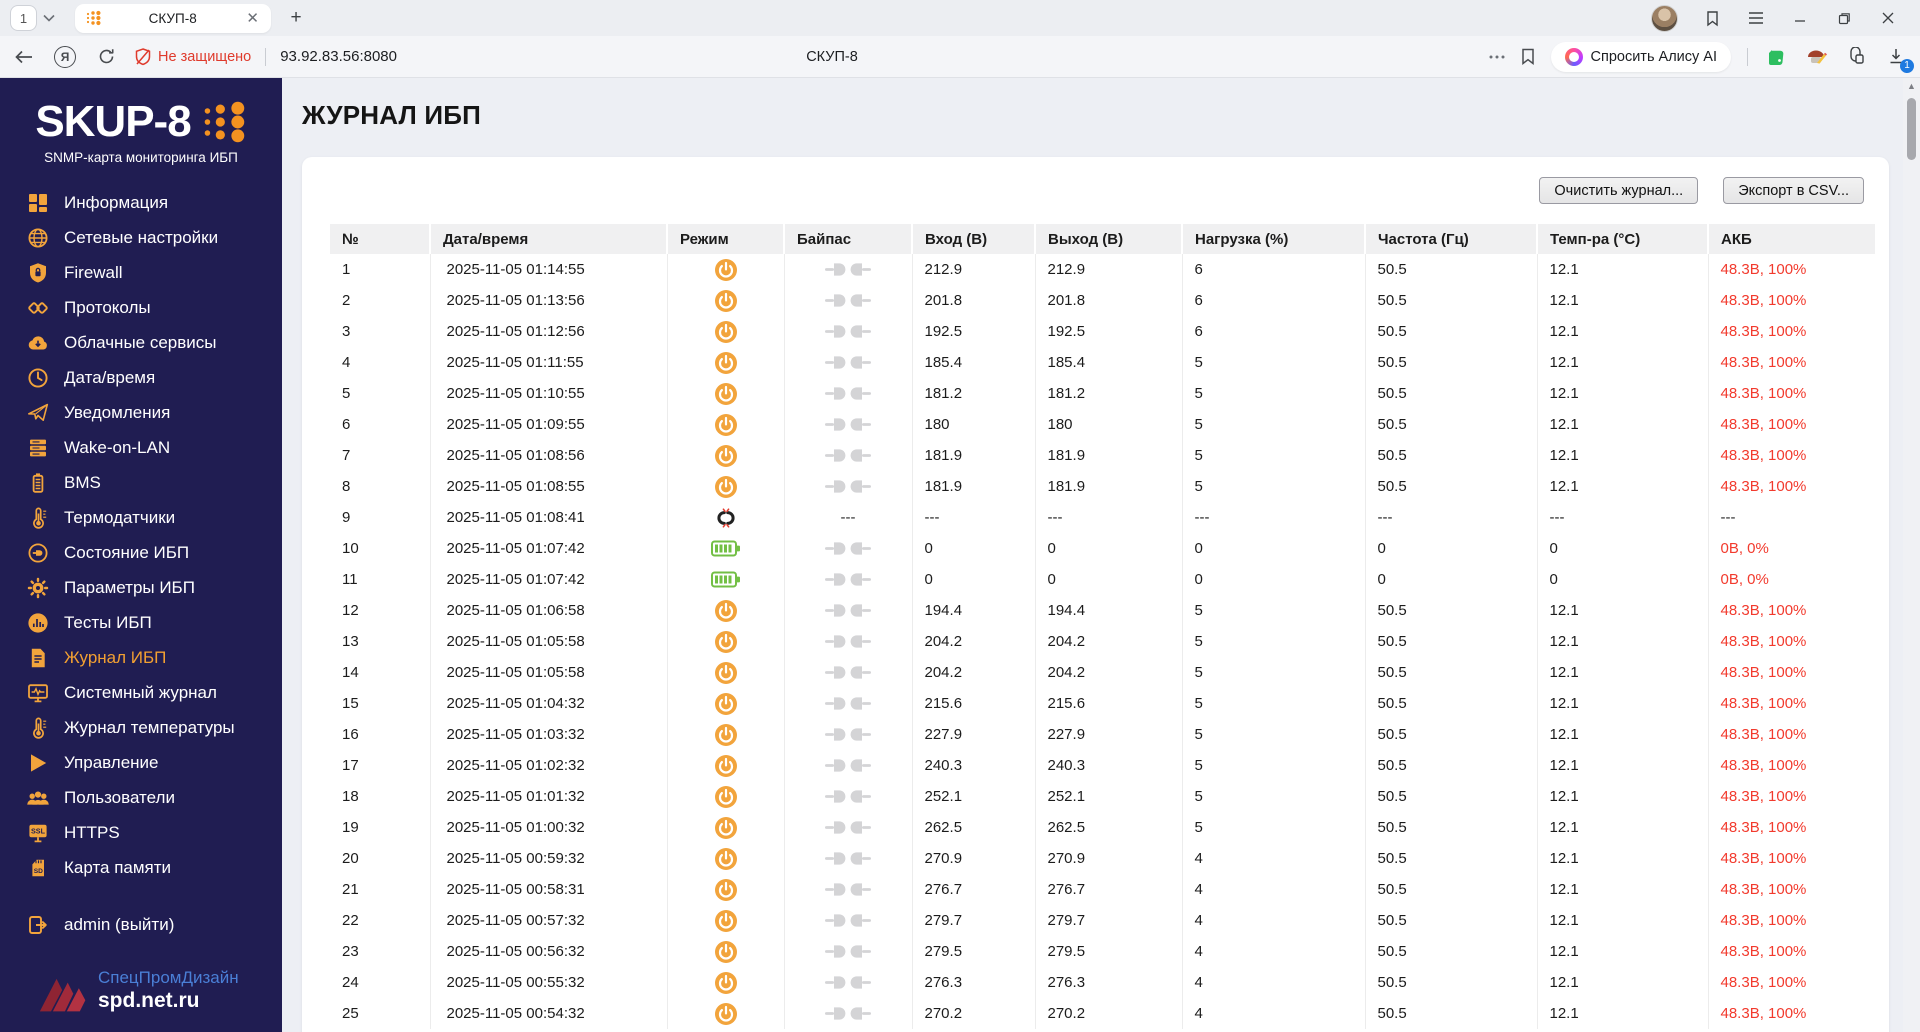 The image size is (1920, 1032). What do you see at coordinates (38, 693) in the screenshot?
I see `monitor-pulse-icon` at bounding box center [38, 693].